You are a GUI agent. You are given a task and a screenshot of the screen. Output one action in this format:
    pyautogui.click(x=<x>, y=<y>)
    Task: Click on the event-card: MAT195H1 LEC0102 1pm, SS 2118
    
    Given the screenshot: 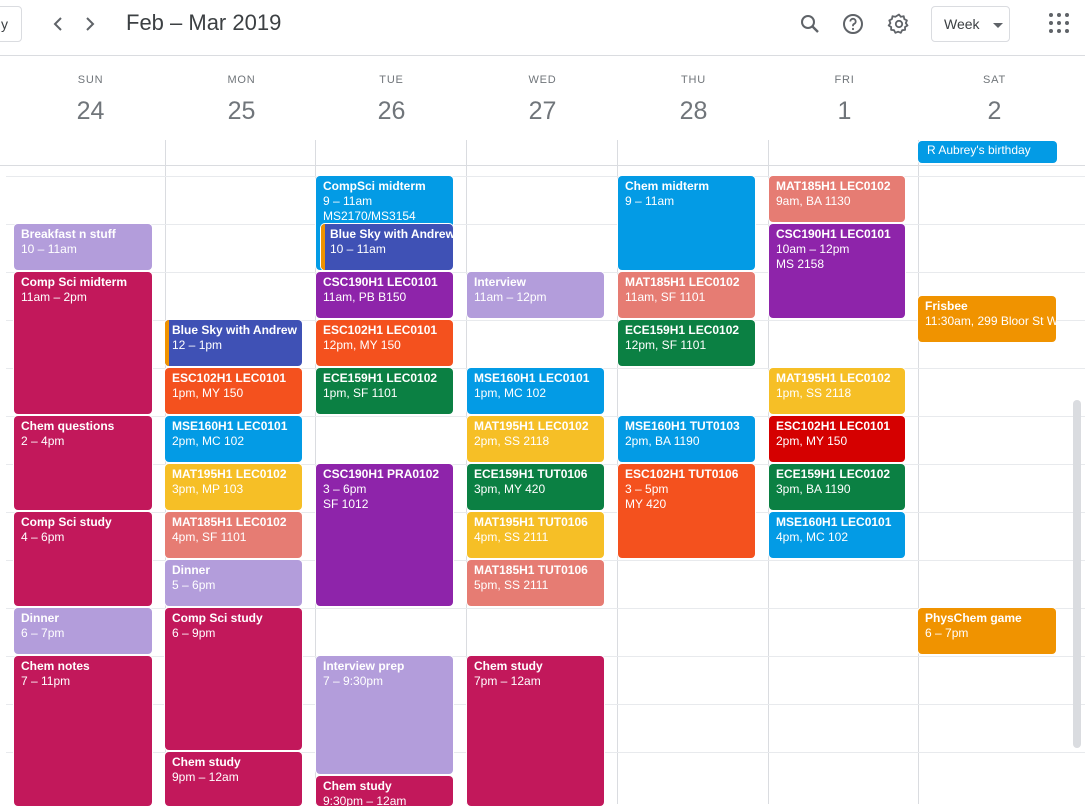 What is the action you would take?
    pyautogui.click(x=837, y=391)
    